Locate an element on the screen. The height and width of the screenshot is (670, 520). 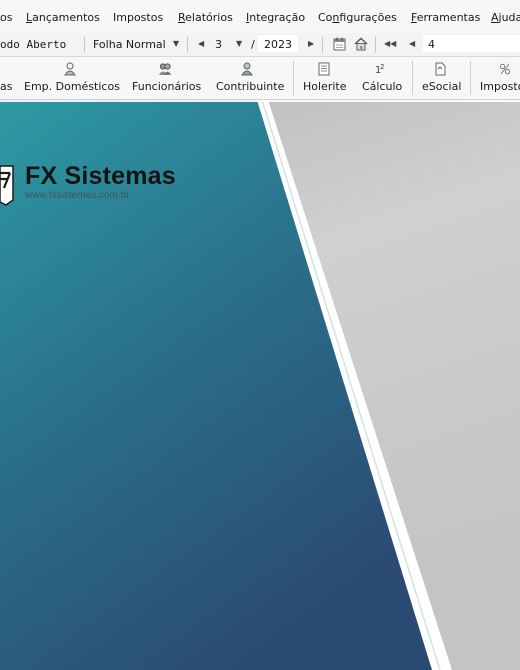
menu-item-ajuda: Ajuda is located at coordinates (505, 17).